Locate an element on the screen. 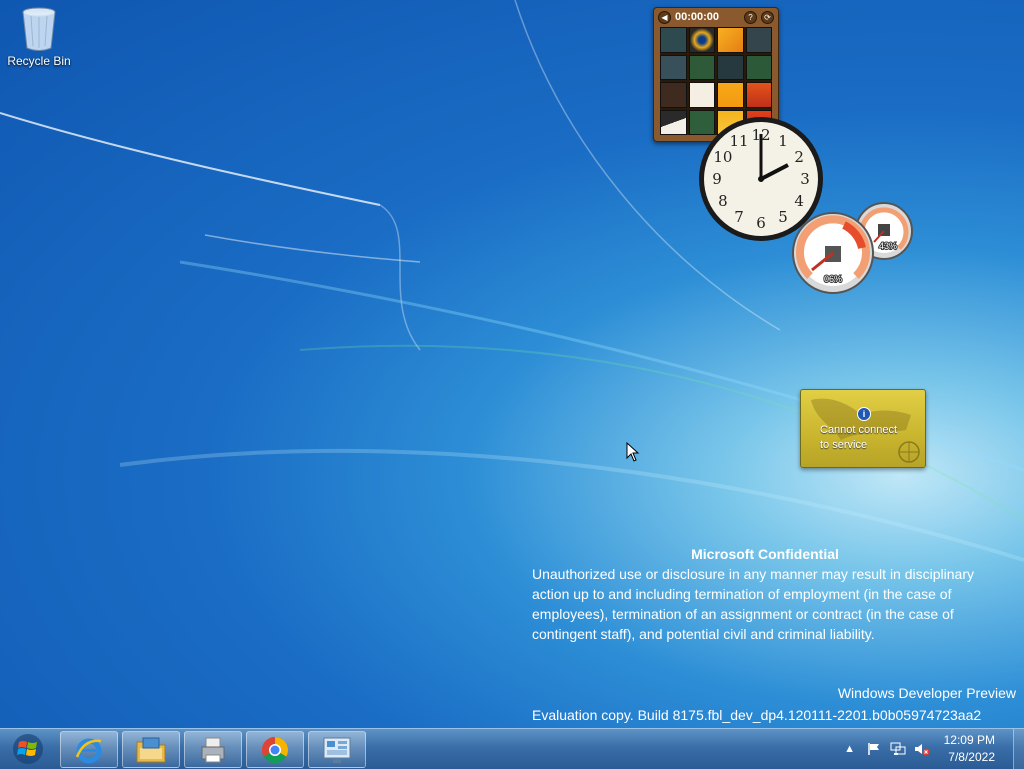  control-panel-icon is located at coordinates (337, 750).